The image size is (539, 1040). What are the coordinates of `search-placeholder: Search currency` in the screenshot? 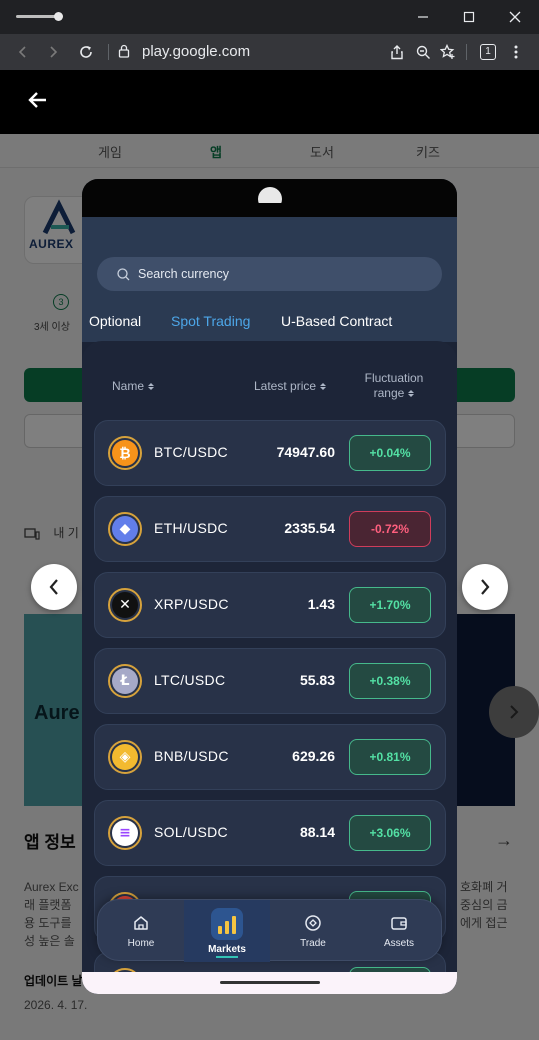 It's located at (184, 274).